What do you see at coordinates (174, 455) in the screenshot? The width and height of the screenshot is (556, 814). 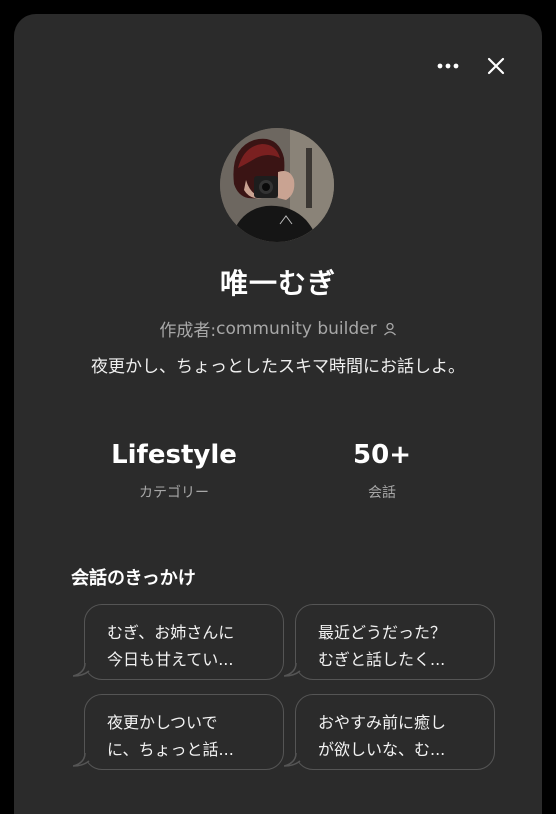 I see `stat-value: Lifestyle` at bounding box center [174, 455].